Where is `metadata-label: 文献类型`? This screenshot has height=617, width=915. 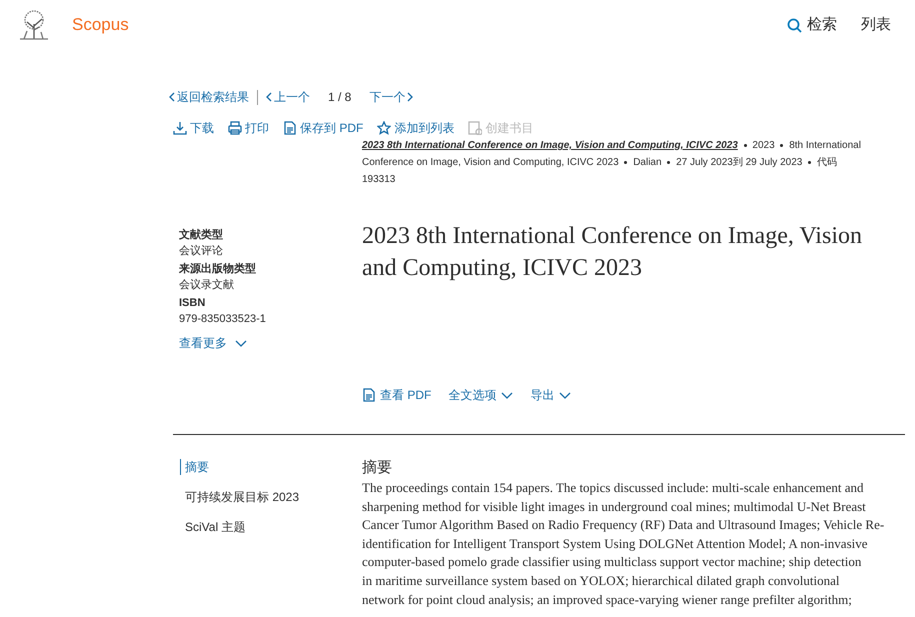 metadata-label: 文献类型 is located at coordinates (201, 235).